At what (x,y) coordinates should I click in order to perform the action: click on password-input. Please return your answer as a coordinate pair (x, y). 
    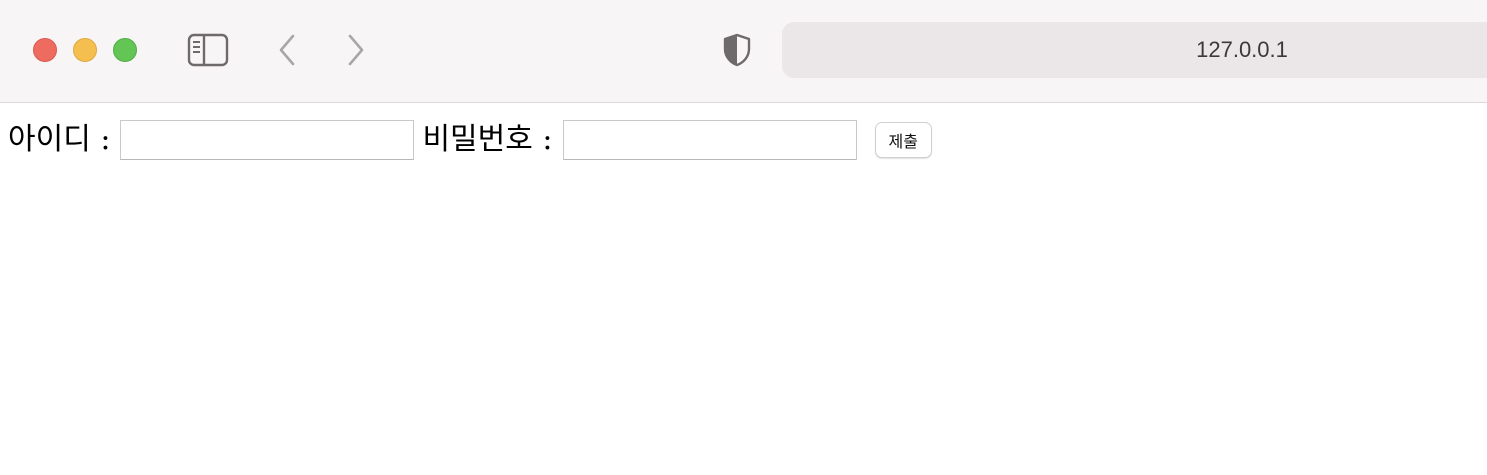
    Looking at the image, I should click on (709, 140).